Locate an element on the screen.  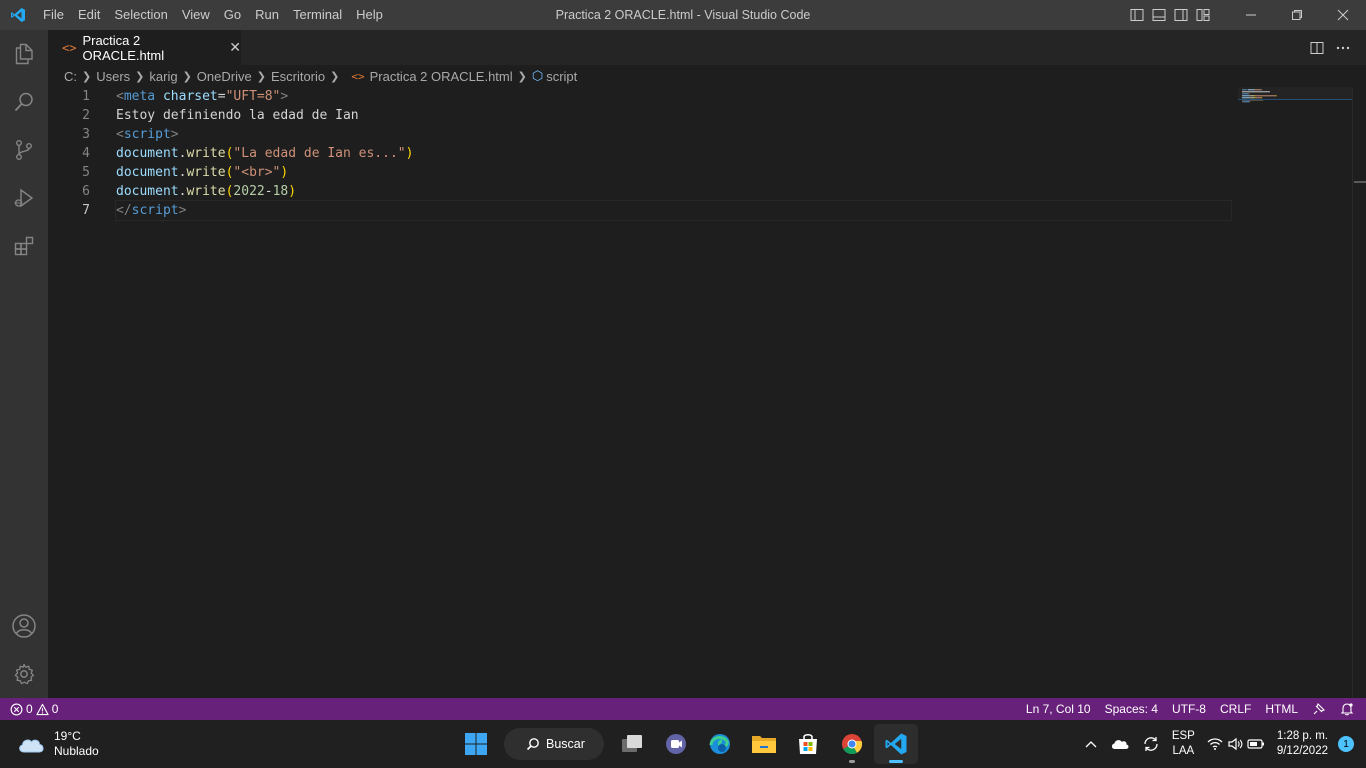
vertical-scrollbar is located at coordinates (1359, 392).